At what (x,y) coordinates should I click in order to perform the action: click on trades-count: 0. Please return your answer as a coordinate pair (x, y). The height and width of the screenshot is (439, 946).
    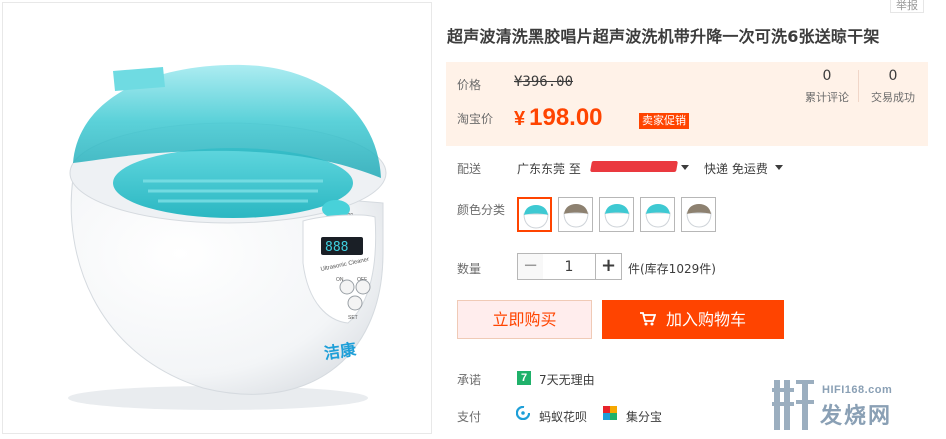
    Looking at the image, I should click on (893, 76).